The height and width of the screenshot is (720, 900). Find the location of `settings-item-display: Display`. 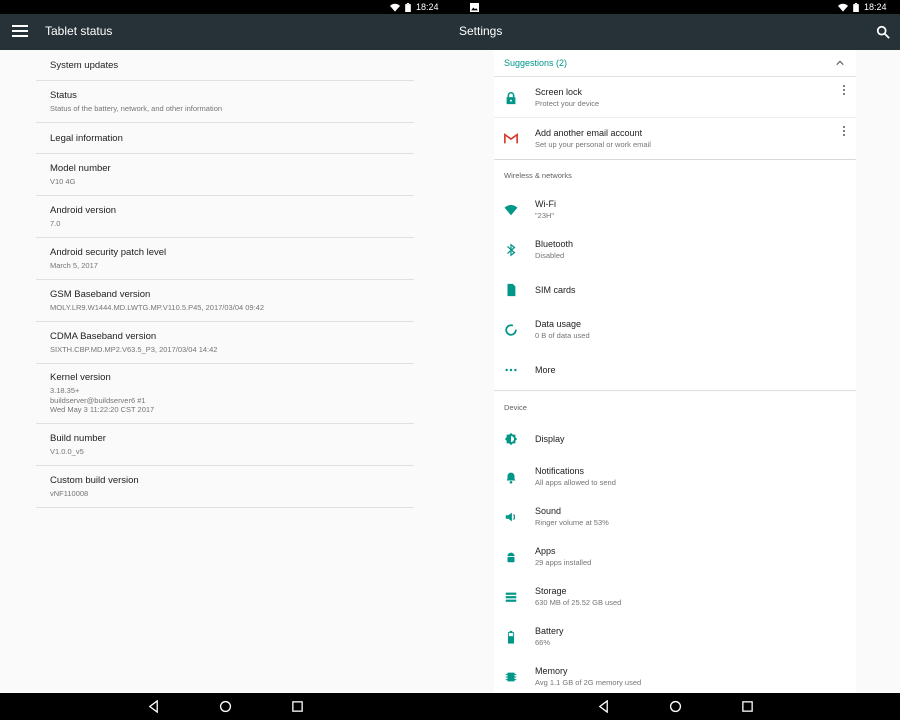

settings-item-display: Display is located at coordinates (675, 439).